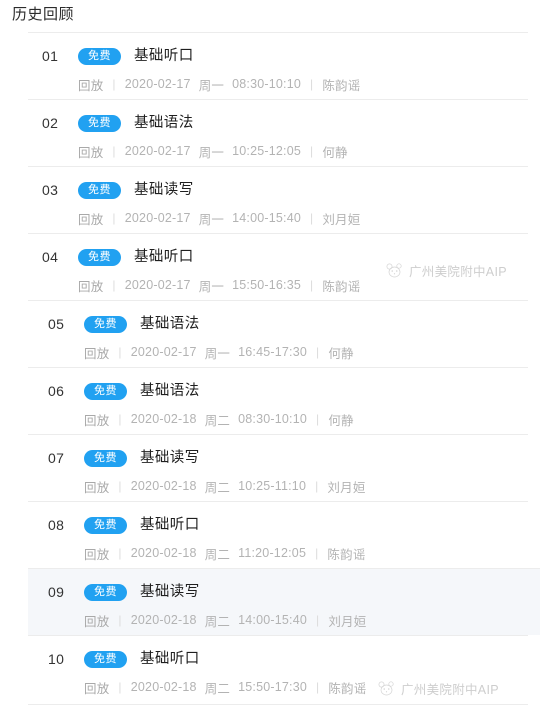  I want to click on lesson-row-inner: 05 免费 基础语法回放 | 2020-02-17 周一 16:45-17:30 | 何静, so click(278, 338).